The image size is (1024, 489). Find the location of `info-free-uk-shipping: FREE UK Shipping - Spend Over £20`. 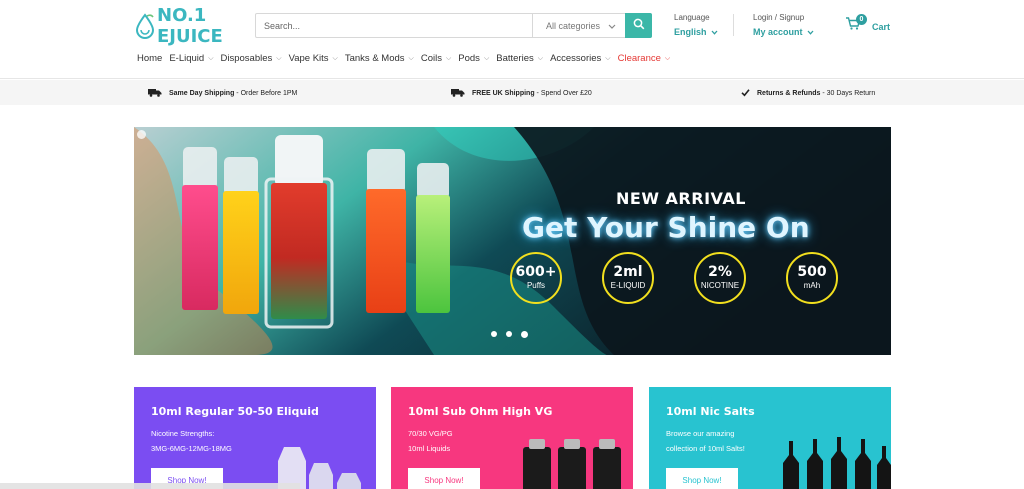

info-free-uk-shipping: FREE UK Shipping - Spend Over £20 is located at coordinates (521, 93).